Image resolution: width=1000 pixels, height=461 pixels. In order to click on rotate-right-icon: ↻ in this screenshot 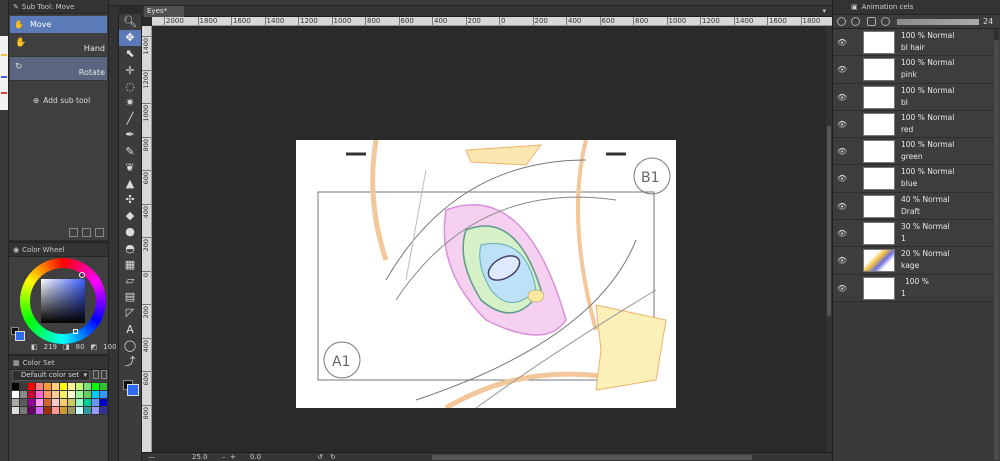, I will do `click(333, 457)`.